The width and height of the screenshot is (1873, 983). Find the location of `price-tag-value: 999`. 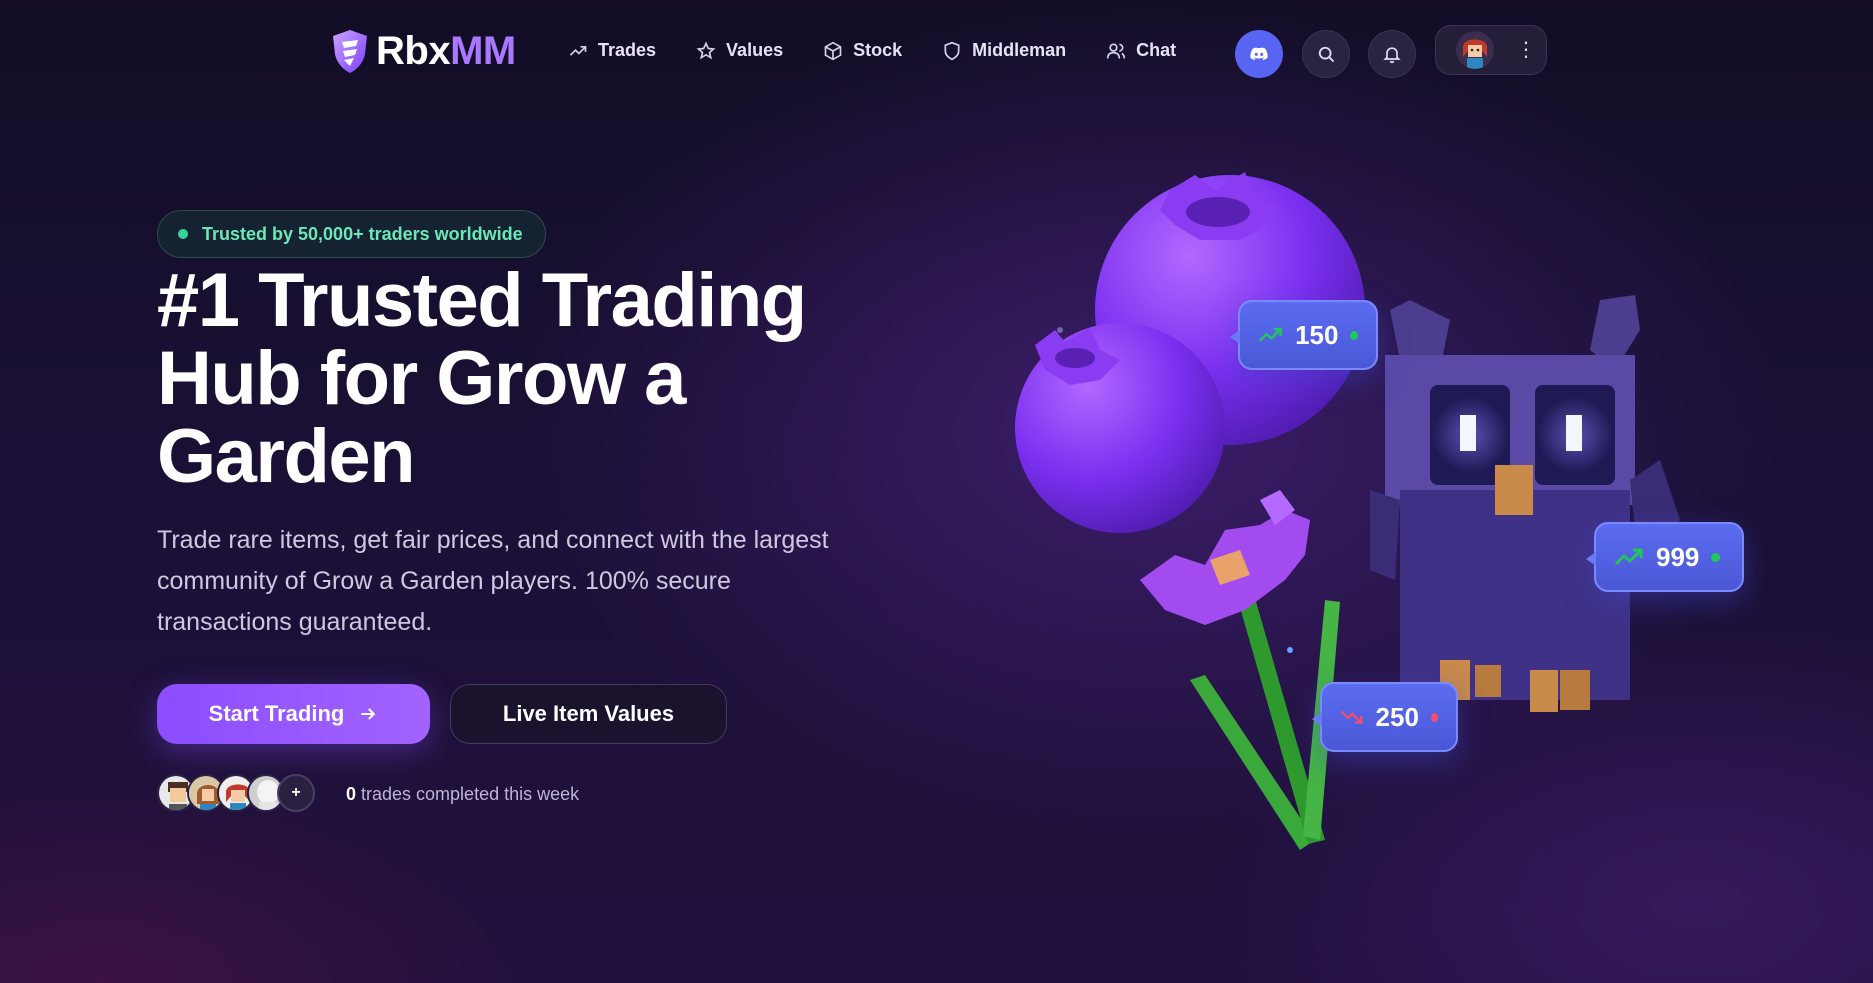

price-tag-value: 999 is located at coordinates (1678, 556).